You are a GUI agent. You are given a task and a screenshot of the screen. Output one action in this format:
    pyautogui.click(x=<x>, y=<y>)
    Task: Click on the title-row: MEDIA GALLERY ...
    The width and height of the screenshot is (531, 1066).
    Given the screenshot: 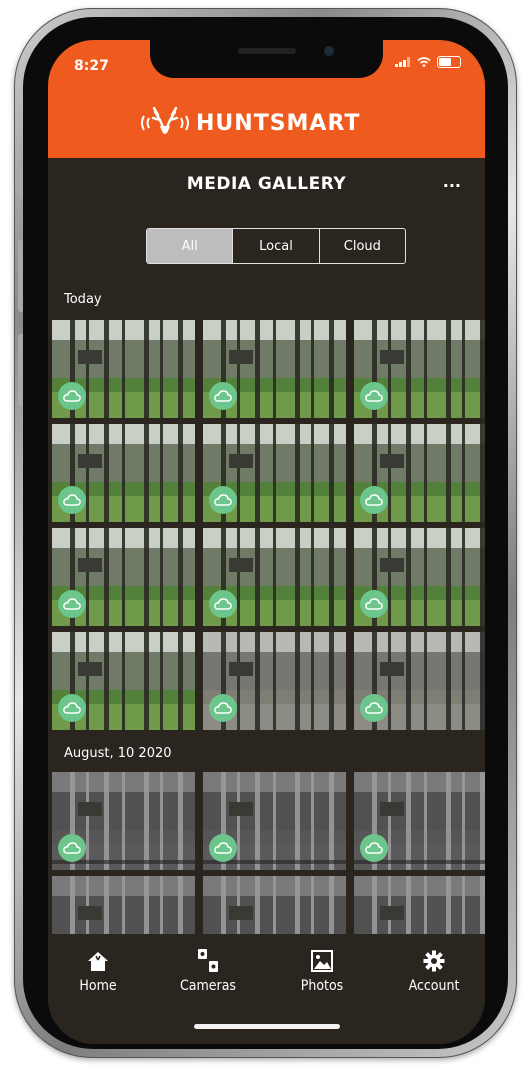 What is the action you would take?
    pyautogui.click(x=266, y=186)
    